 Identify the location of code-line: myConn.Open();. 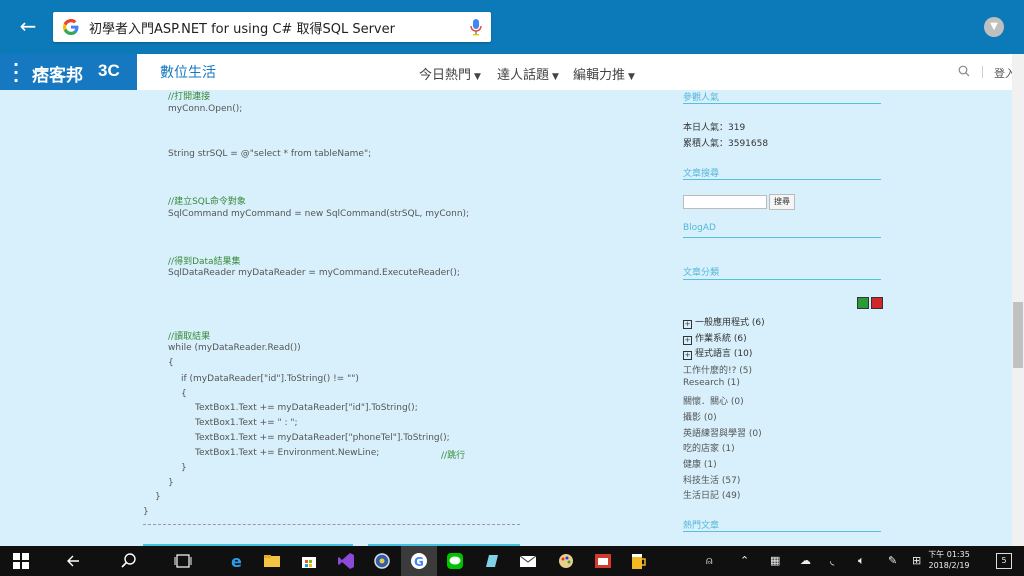
(205, 109).